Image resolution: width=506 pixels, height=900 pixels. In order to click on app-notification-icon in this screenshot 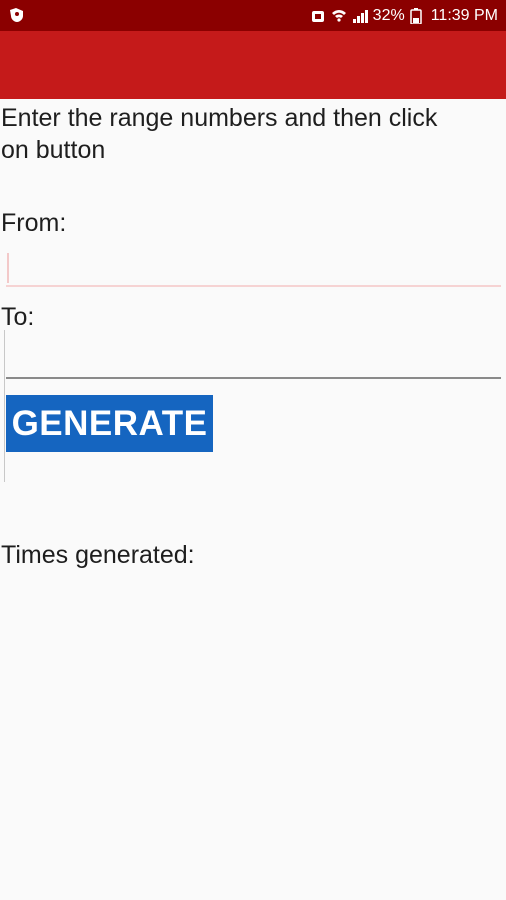, I will do `click(17, 15)`.